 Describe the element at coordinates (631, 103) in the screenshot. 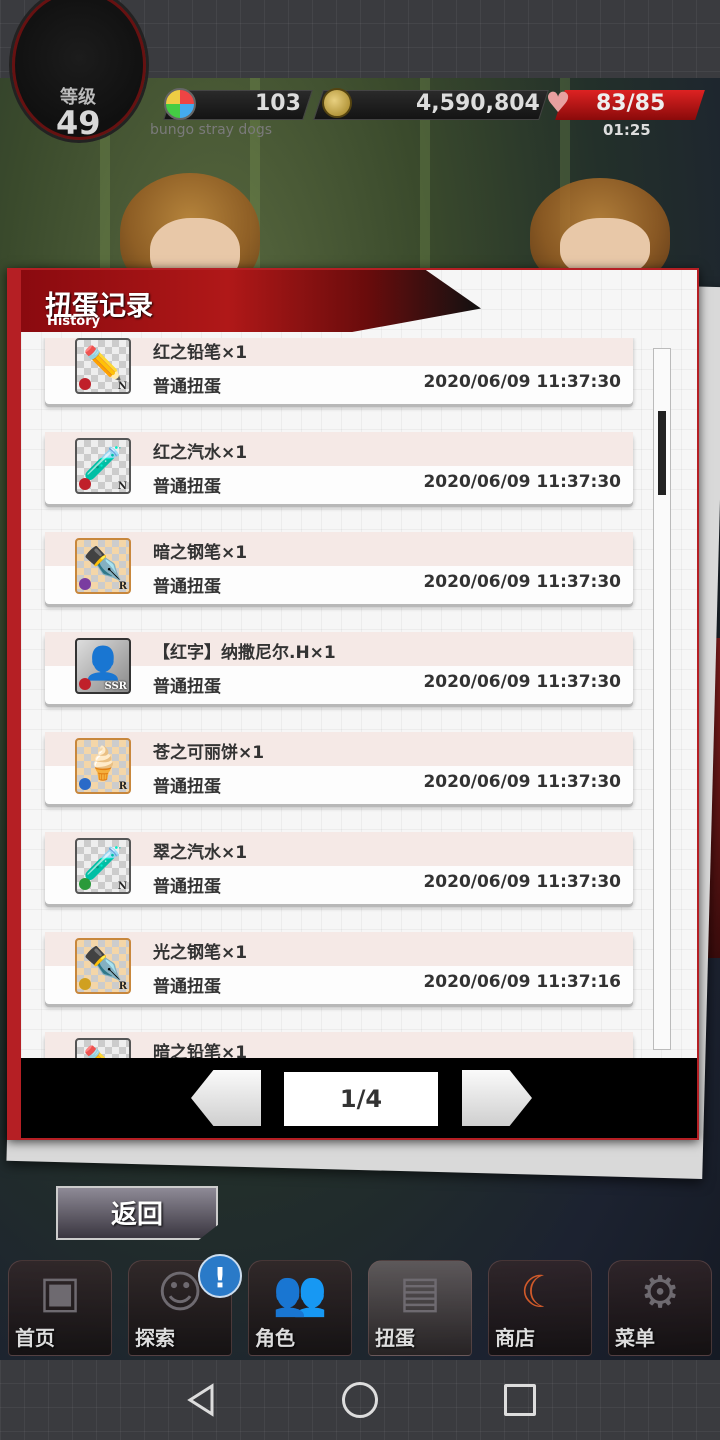

I see `stamina-count: 83/85` at that location.